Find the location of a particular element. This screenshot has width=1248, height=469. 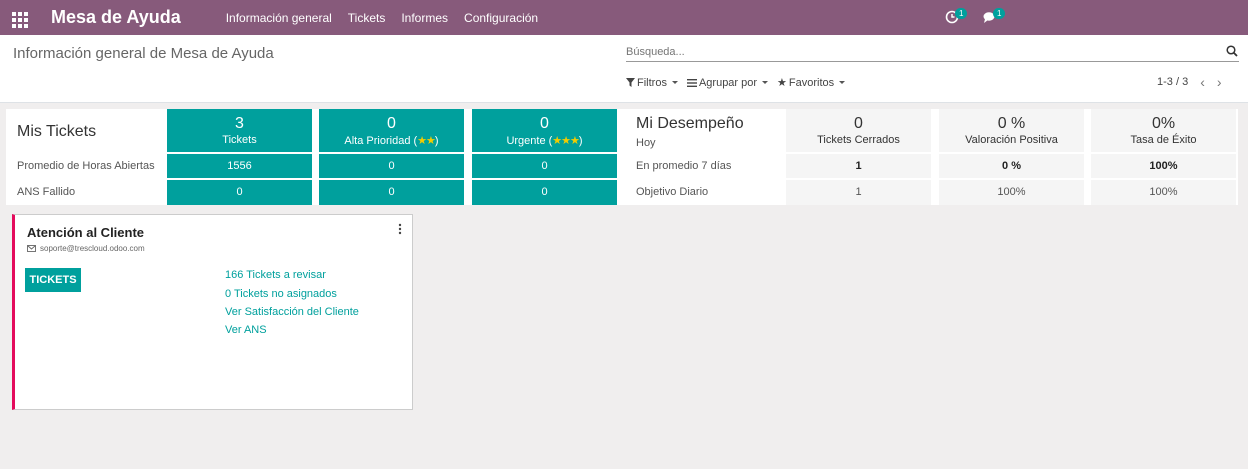

filters-button: Filtros is located at coordinates (652, 82).